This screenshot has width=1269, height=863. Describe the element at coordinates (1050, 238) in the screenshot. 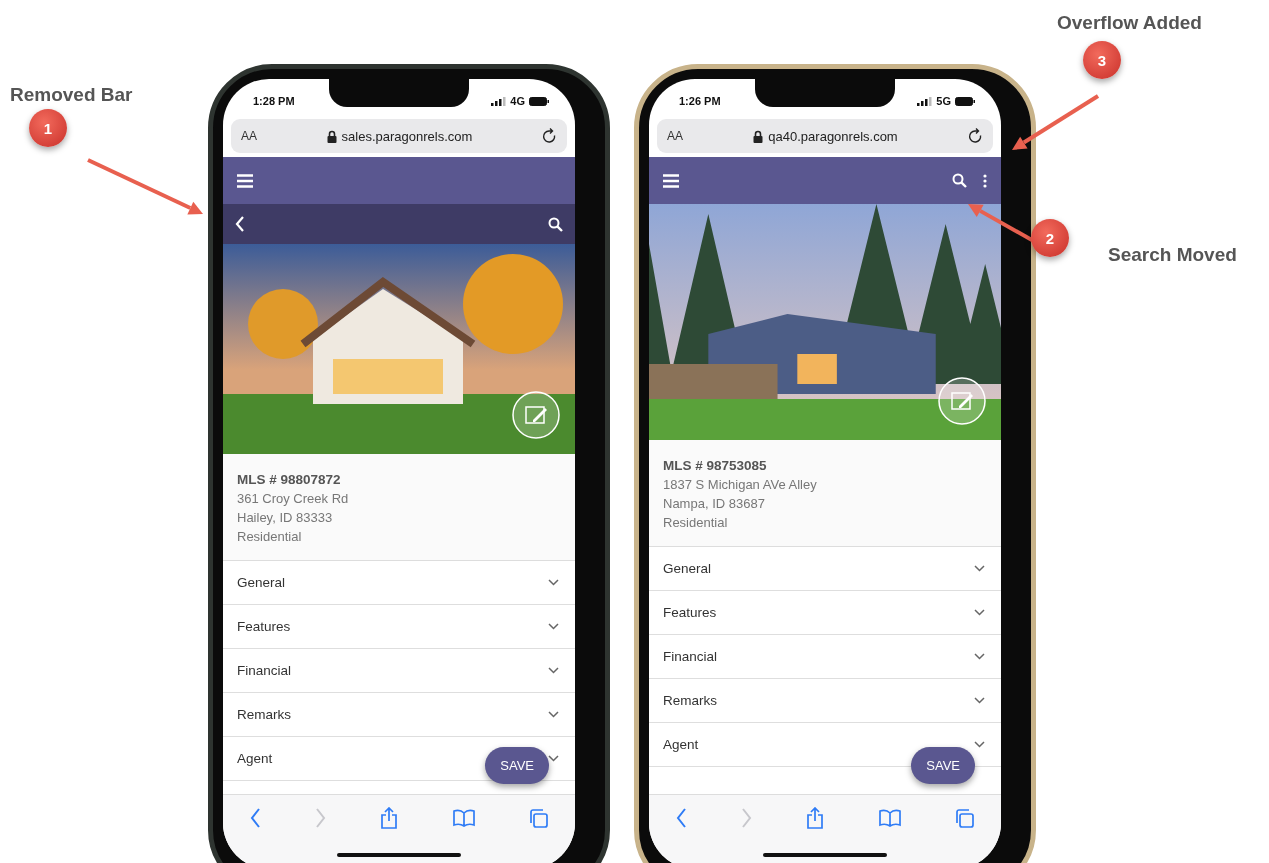

I see `number-badge: 2` at that location.